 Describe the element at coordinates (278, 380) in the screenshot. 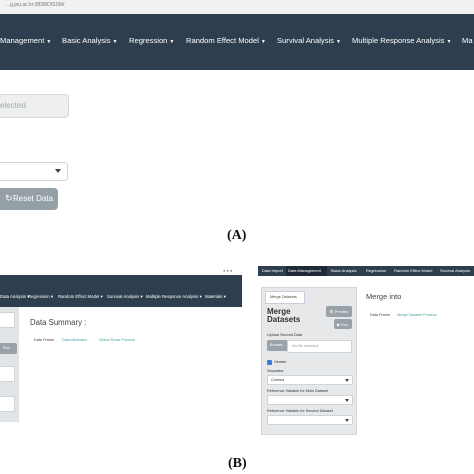

I see `separator-value: Comma` at that location.